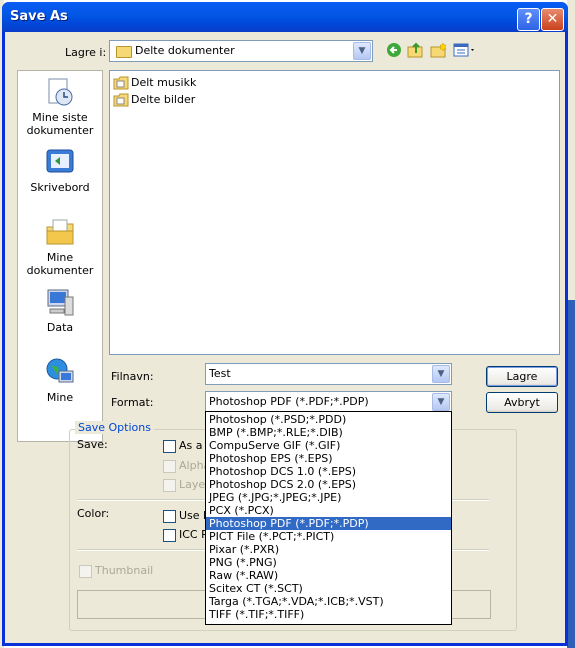  I want to click on computer-icon, so click(60, 302).